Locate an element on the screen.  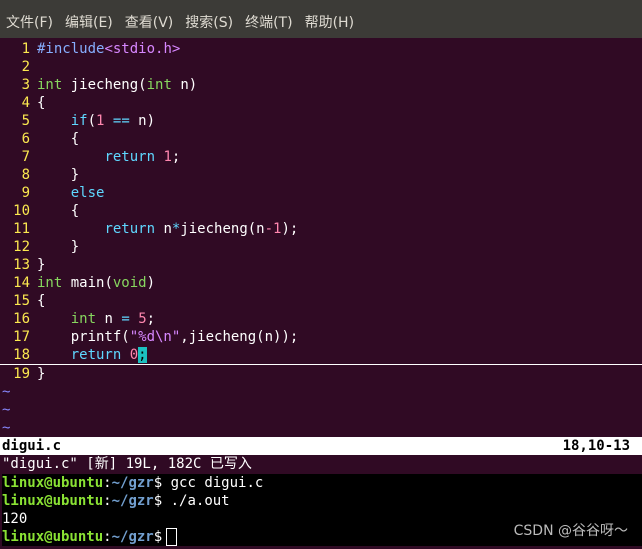
code-line: 3 int jiecheng(int n) is located at coordinates (321, 85).